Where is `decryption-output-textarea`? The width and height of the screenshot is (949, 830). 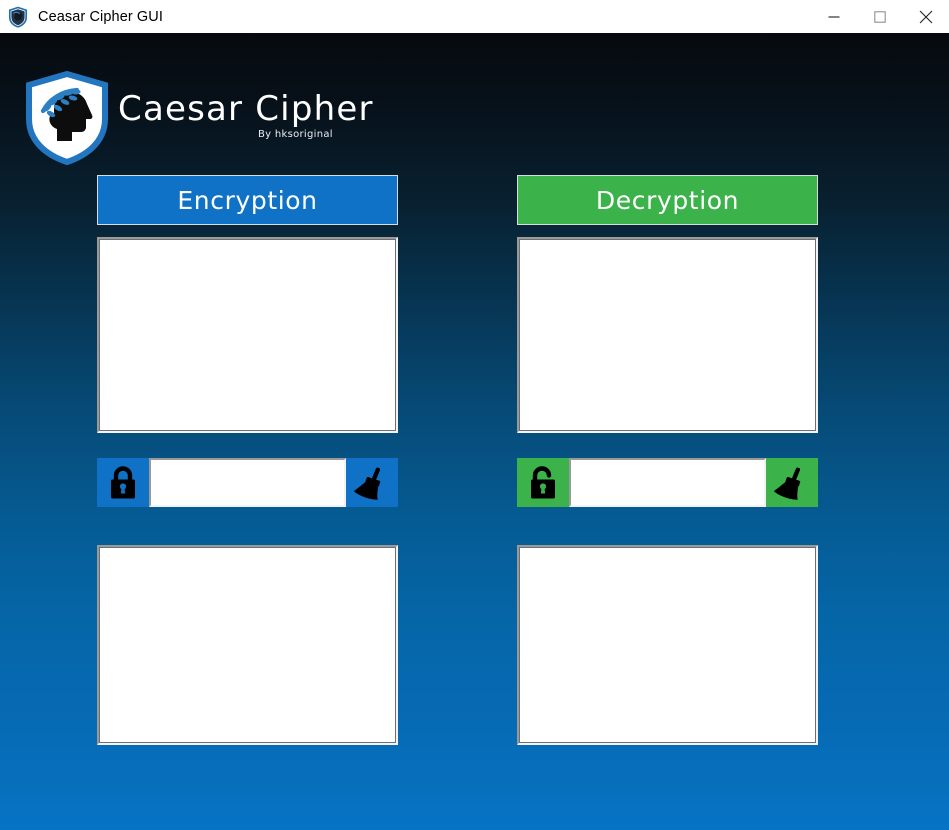 decryption-output-textarea is located at coordinates (667, 645).